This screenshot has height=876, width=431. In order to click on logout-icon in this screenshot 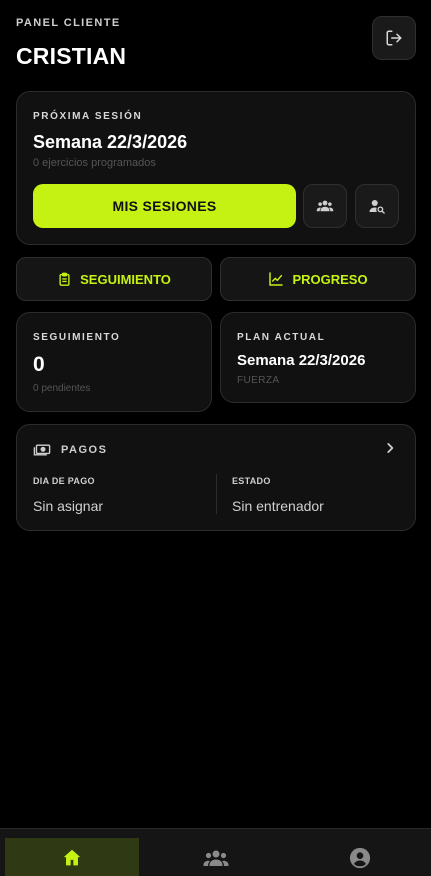, I will do `click(394, 38)`.